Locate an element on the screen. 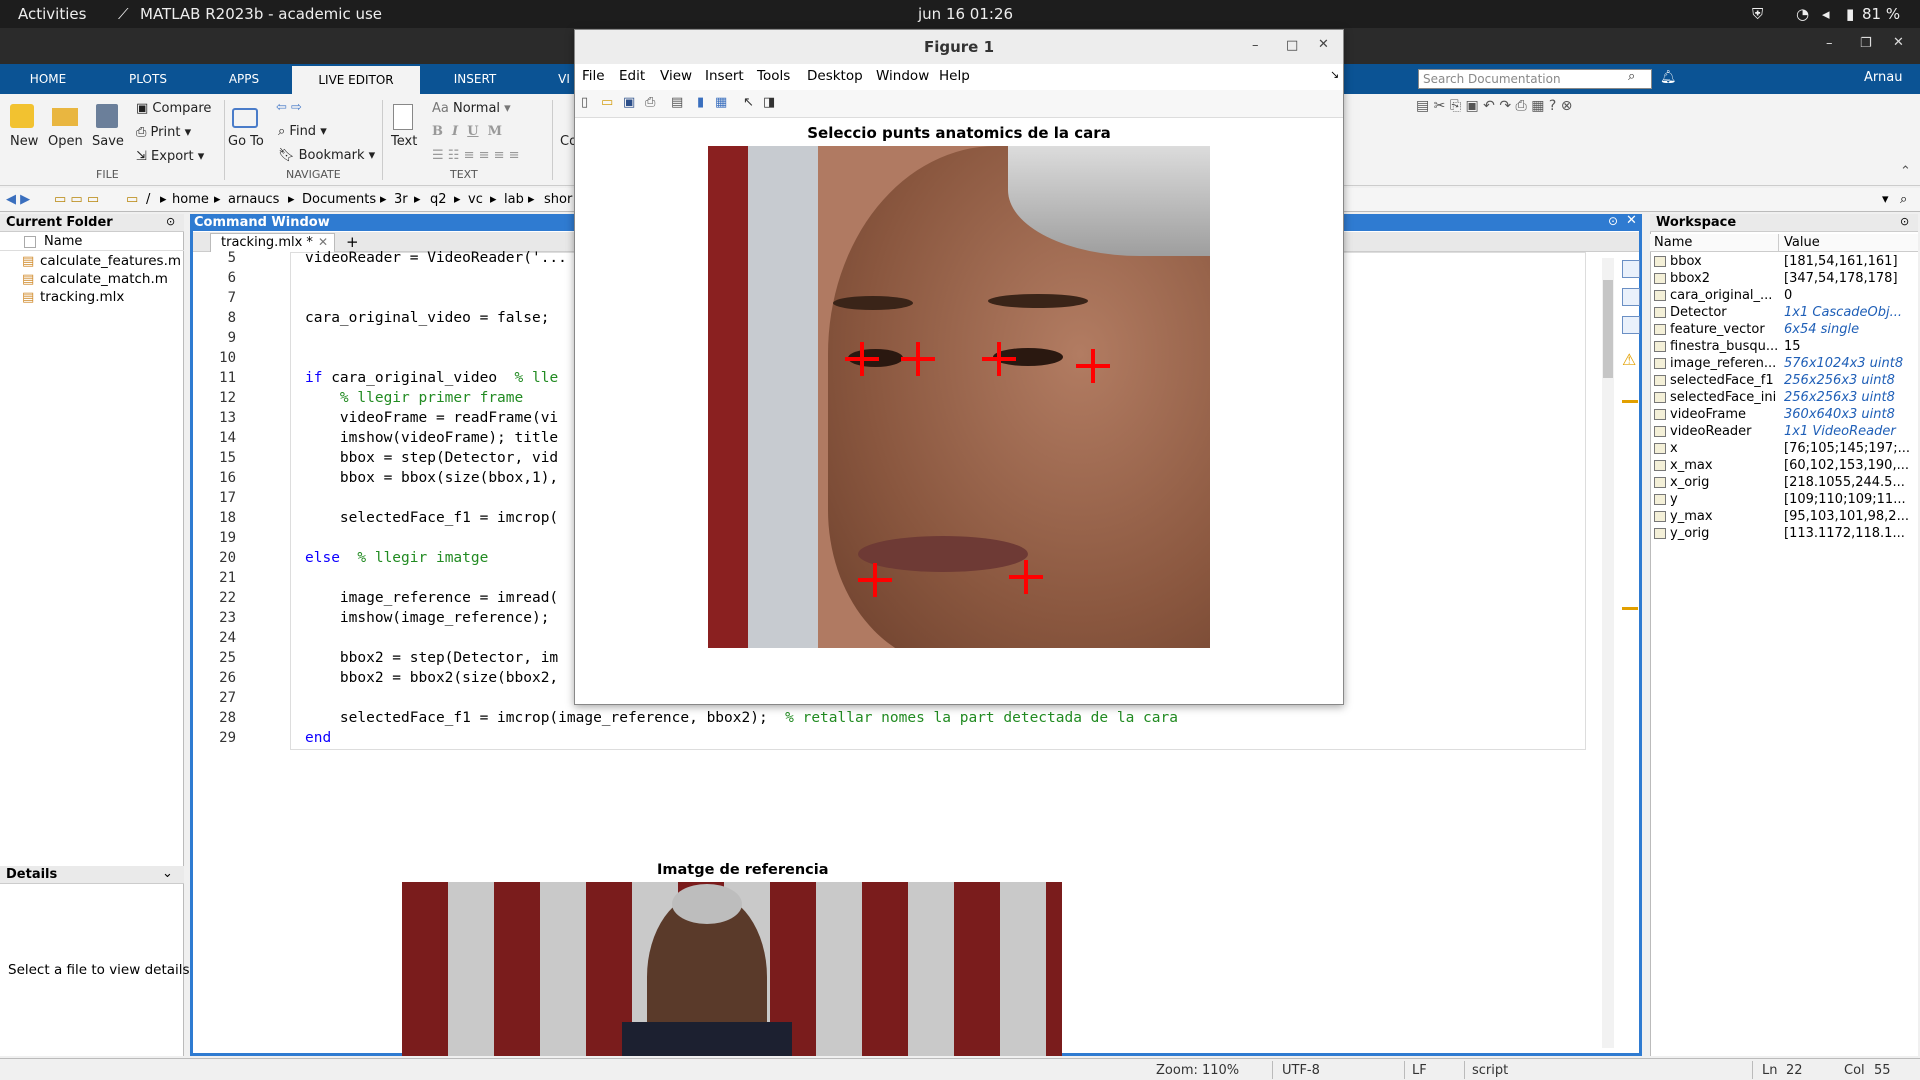 Image resolution: width=1920 pixels, height=1080 pixels. path-home: home is located at coordinates (190, 199).